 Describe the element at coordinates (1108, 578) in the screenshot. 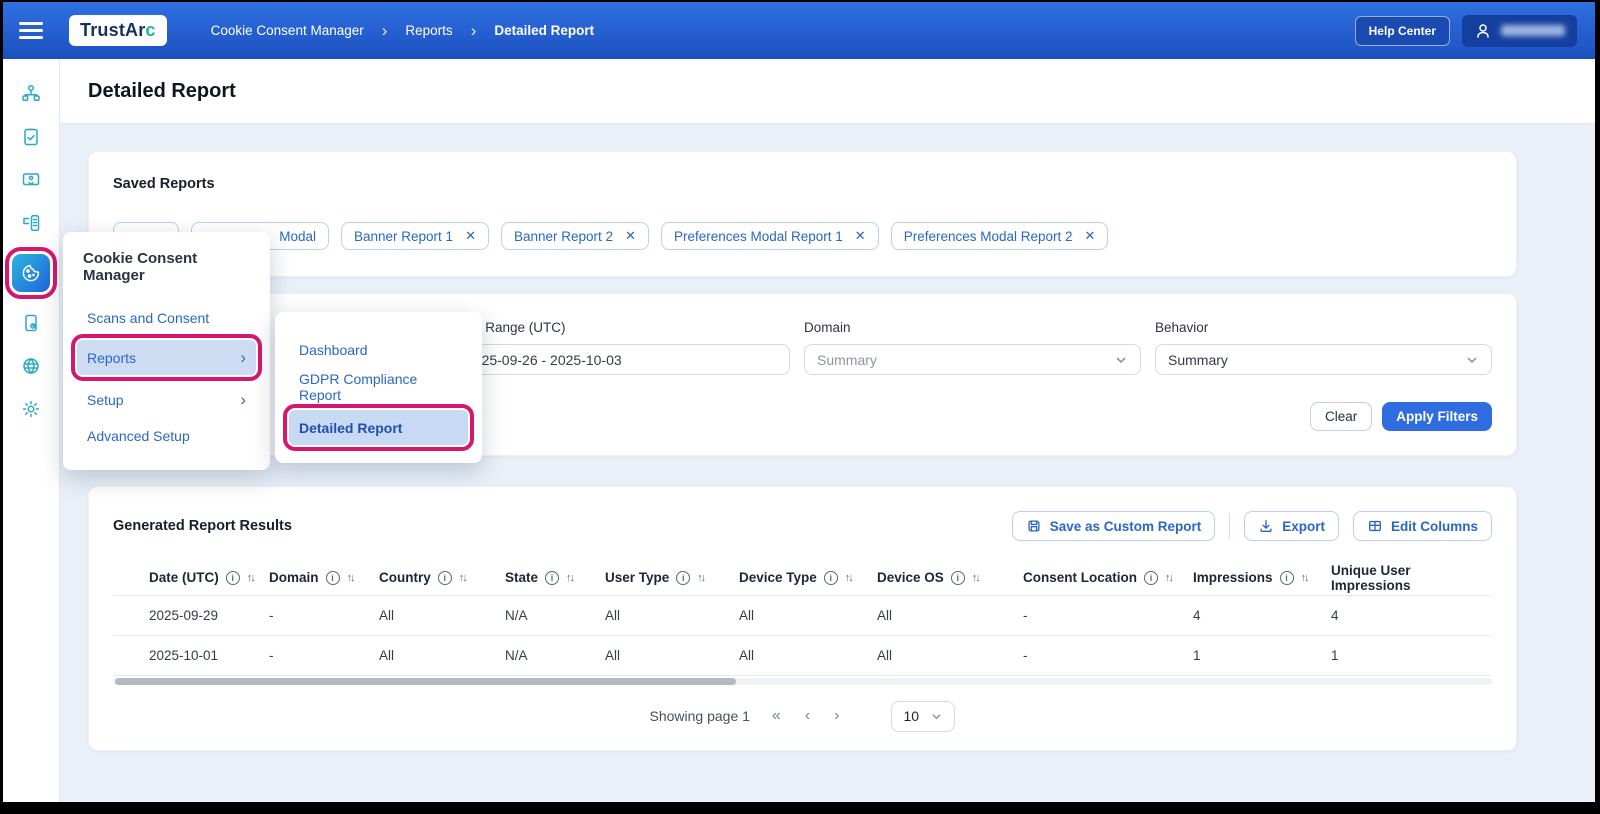

I see `column-header-consent-location: Consent Location i ↑↓` at that location.